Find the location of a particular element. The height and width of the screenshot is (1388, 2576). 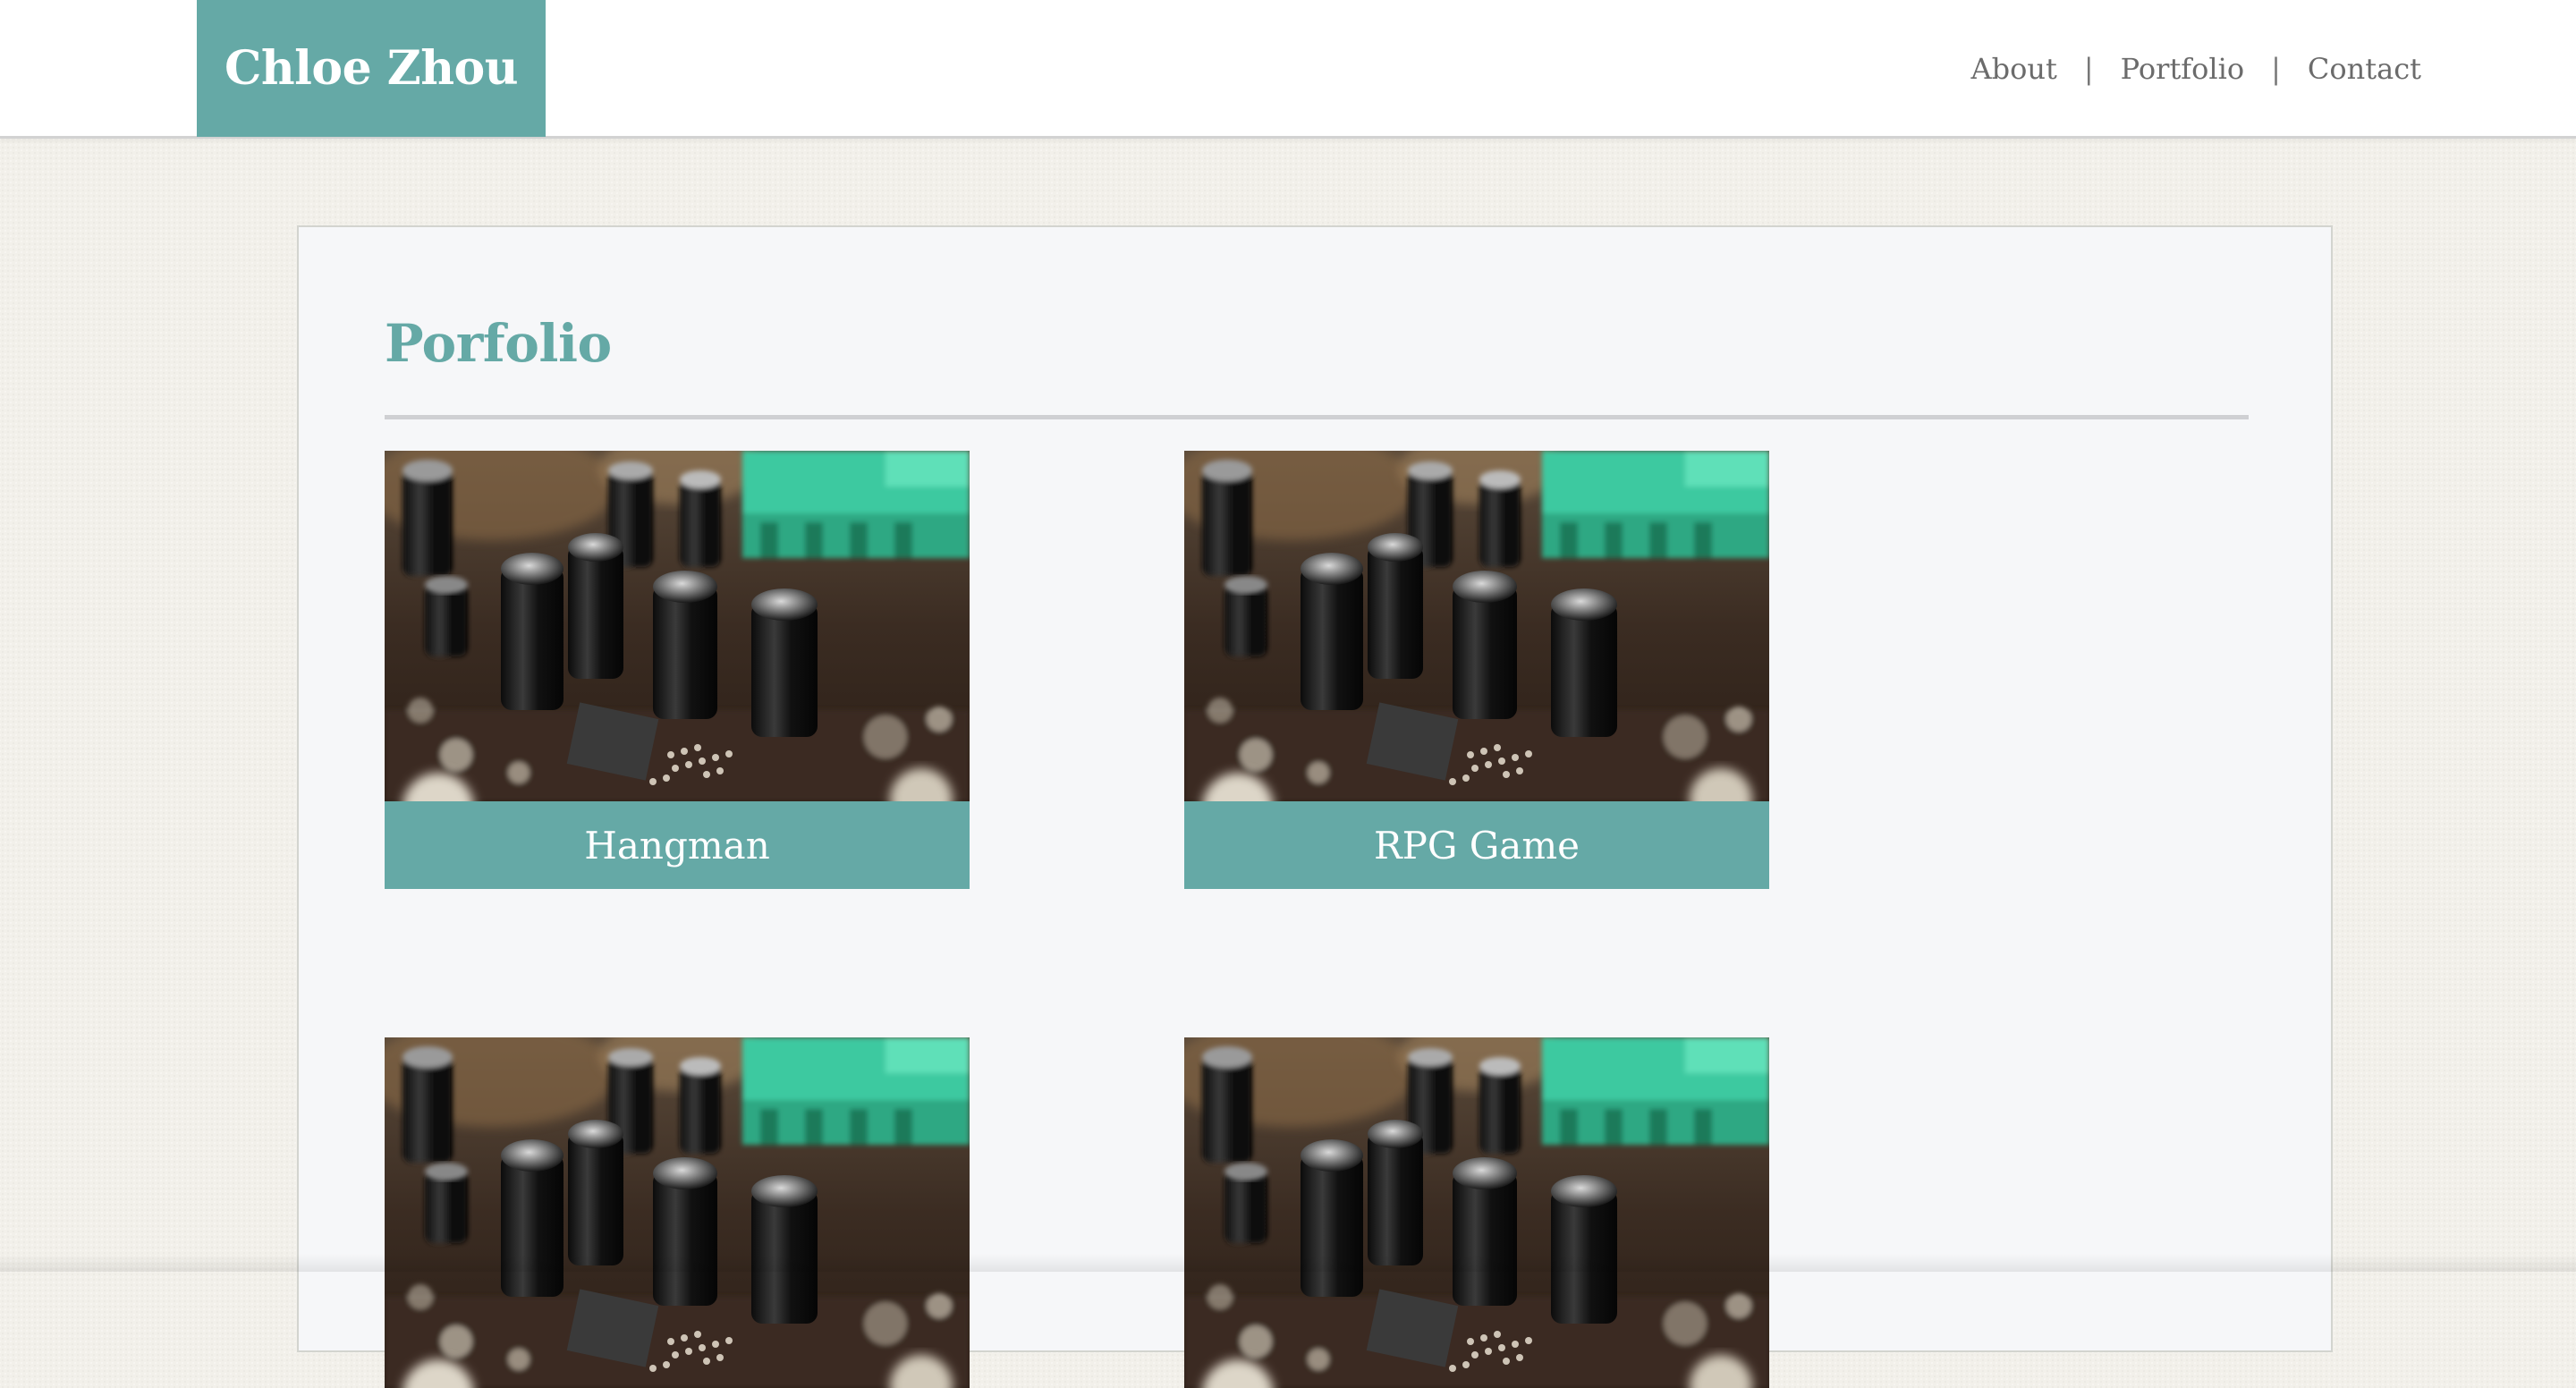

project-title: RPG Game is located at coordinates (1476, 845).